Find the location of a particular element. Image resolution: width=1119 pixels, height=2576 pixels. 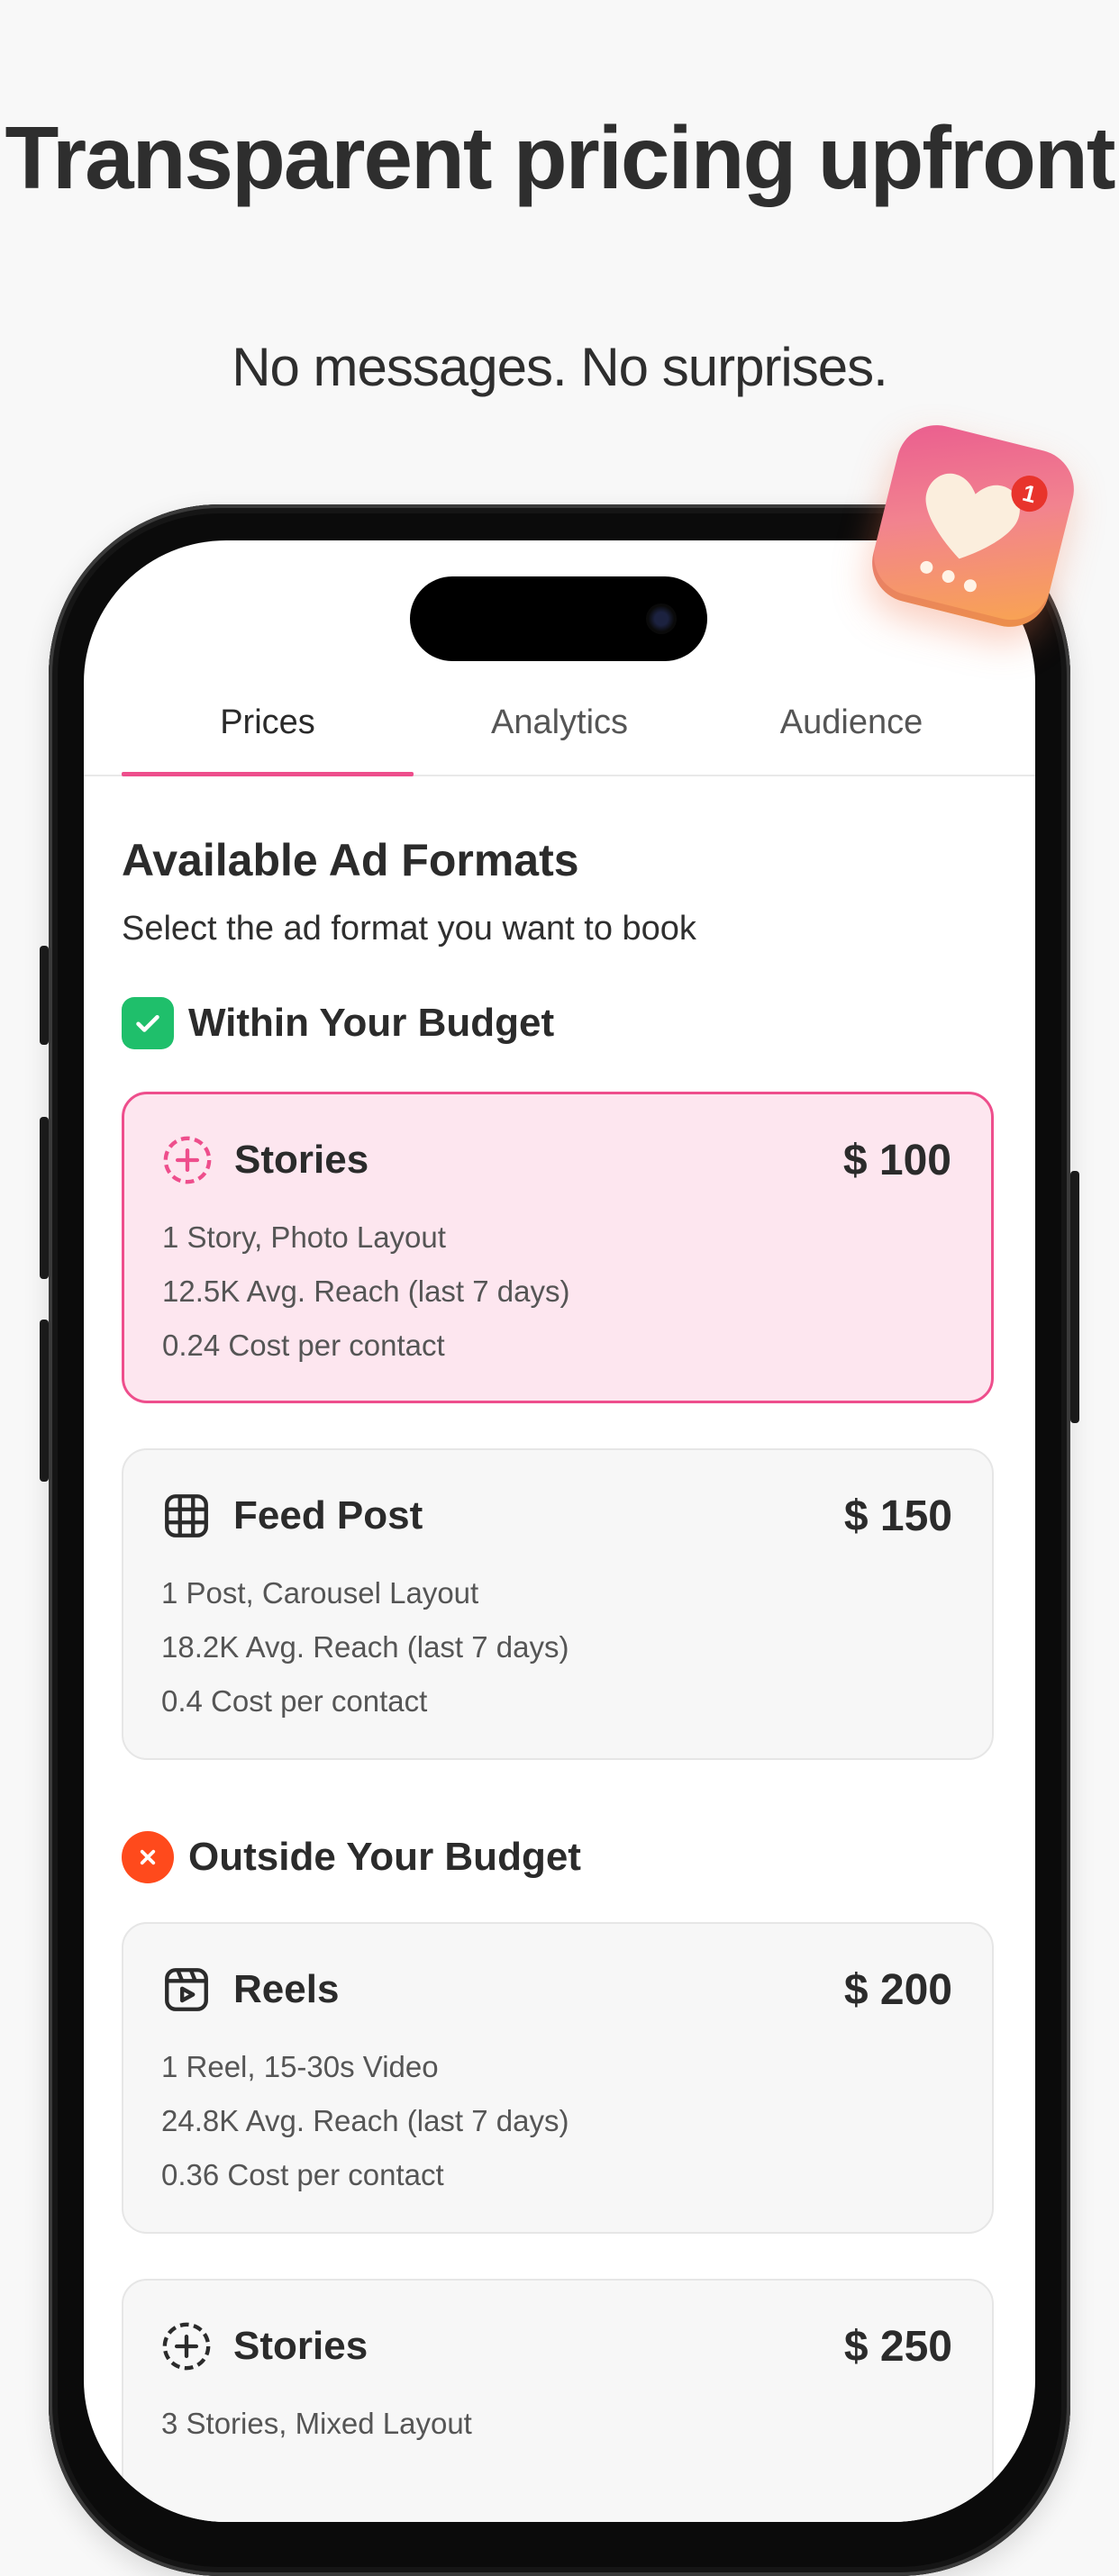

heart-icon is located at coordinates (972, 516).